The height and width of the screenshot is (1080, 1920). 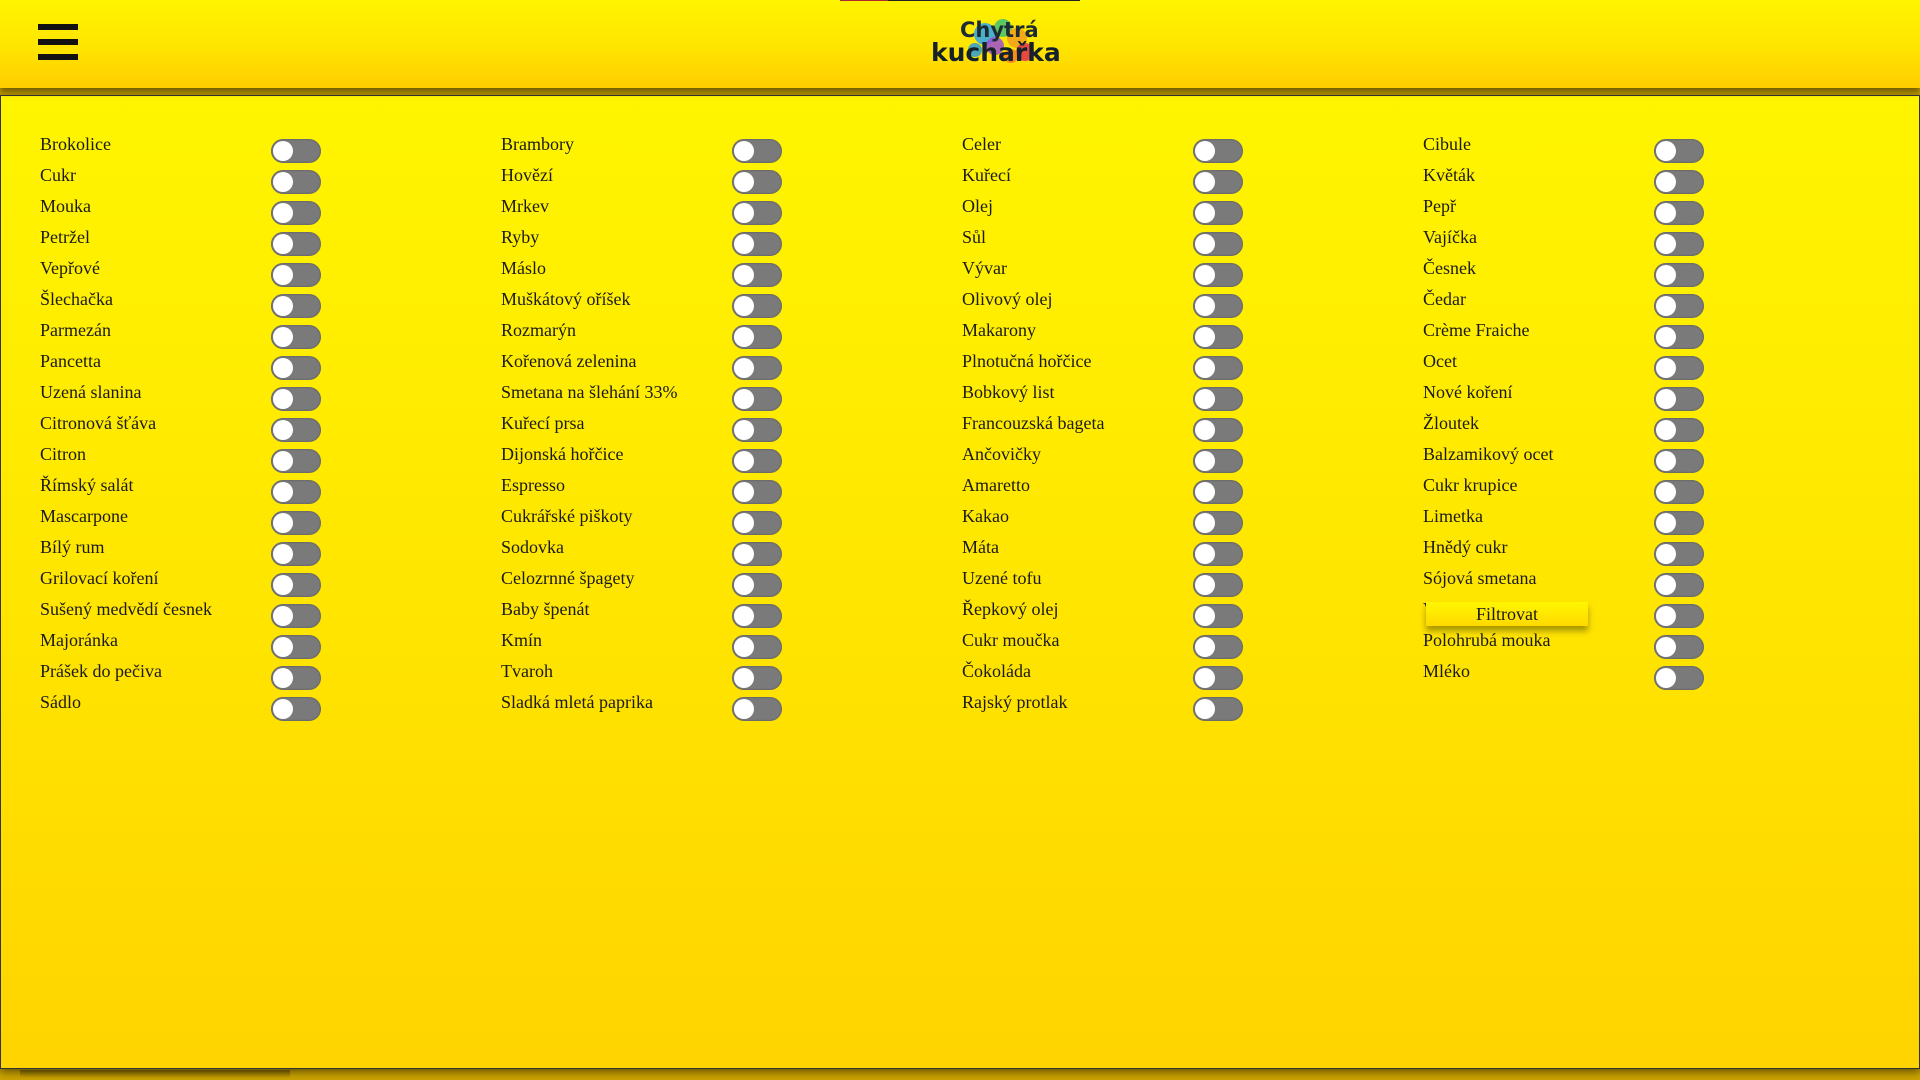 What do you see at coordinates (731, 583) in the screenshot?
I see `ingredient-row: Celozrnné špagety` at bounding box center [731, 583].